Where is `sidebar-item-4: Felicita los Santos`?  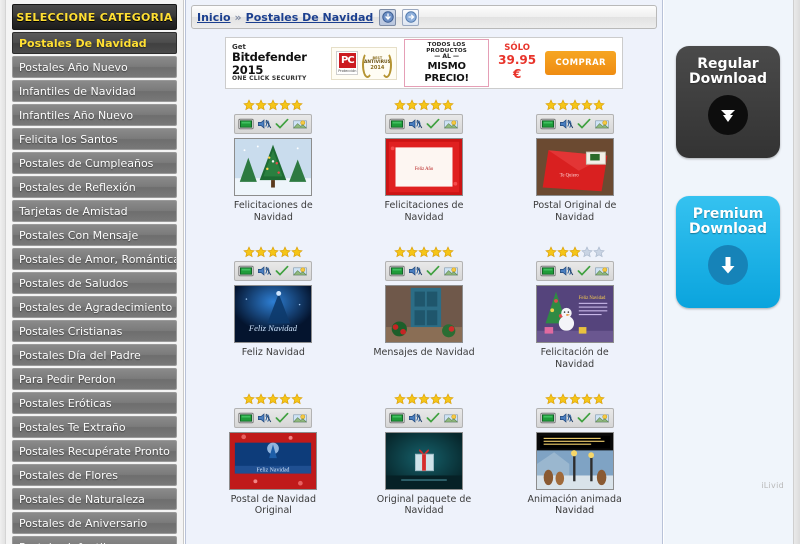 sidebar-item-4: Felicita los Santos is located at coordinates (94, 139).